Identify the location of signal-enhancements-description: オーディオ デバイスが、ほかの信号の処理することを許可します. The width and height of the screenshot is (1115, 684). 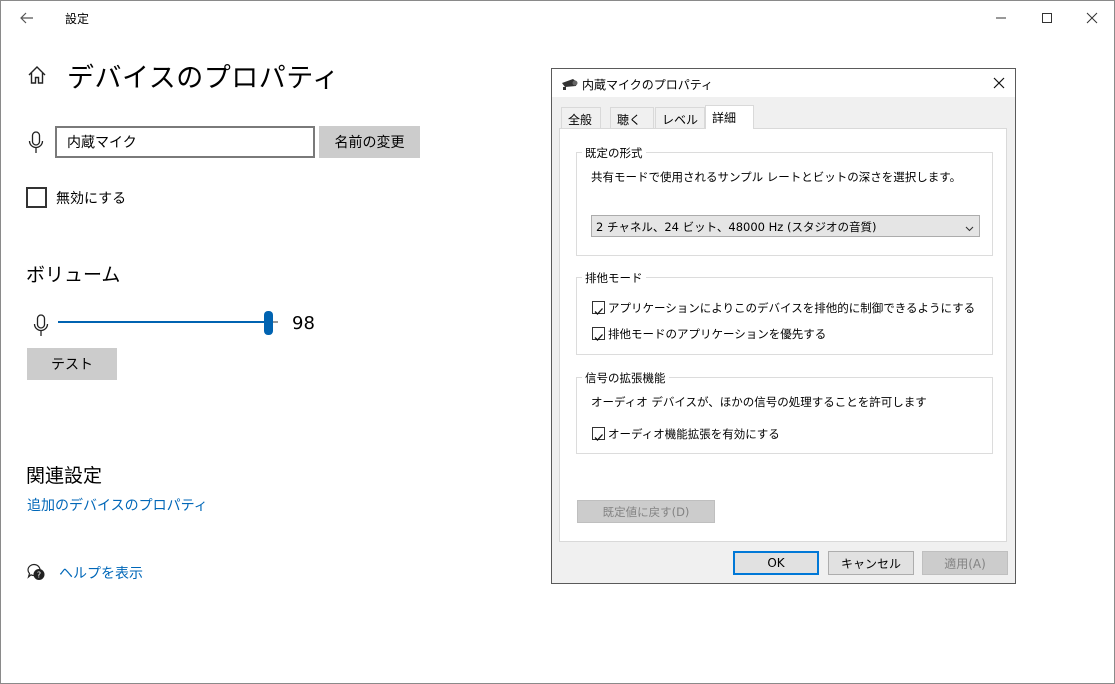
(759, 402).